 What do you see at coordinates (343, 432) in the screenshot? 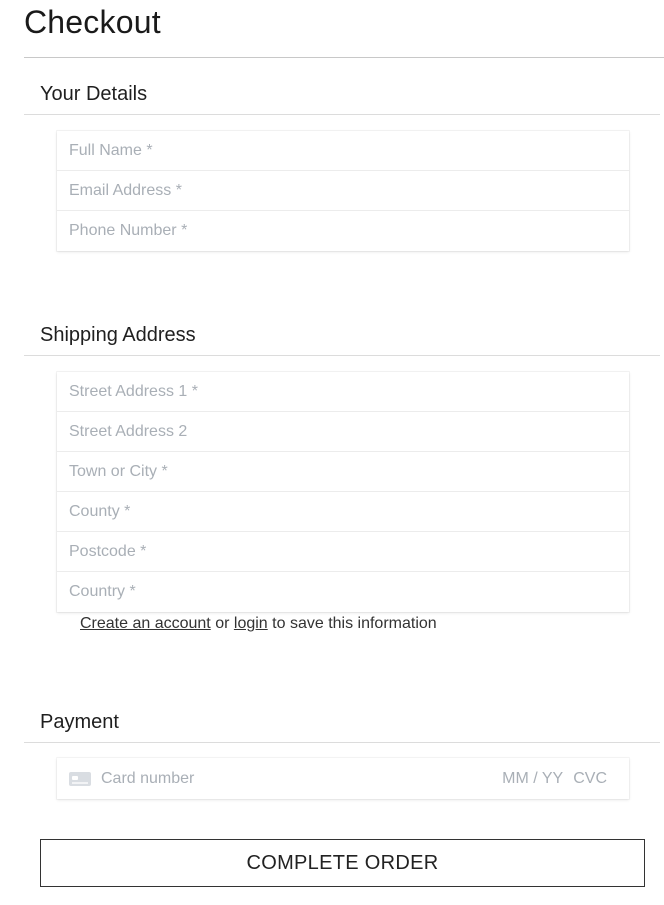
I see `street-address-2-input` at bounding box center [343, 432].